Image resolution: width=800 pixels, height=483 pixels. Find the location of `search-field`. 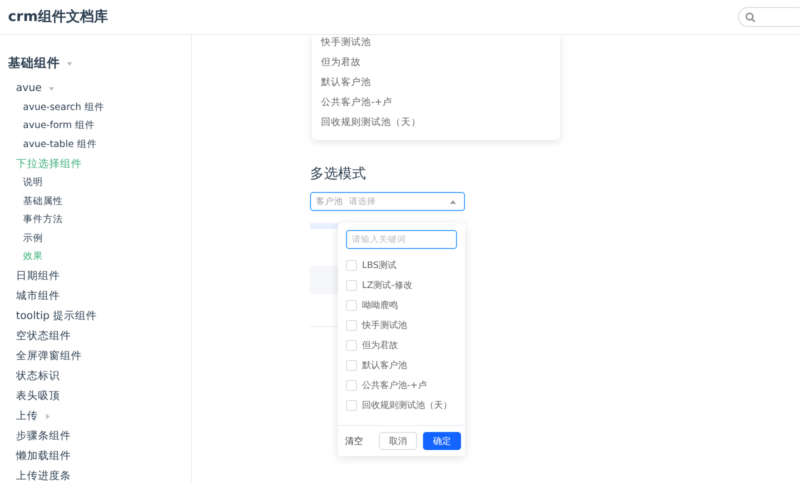

search-field is located at coordinates (769, 17).